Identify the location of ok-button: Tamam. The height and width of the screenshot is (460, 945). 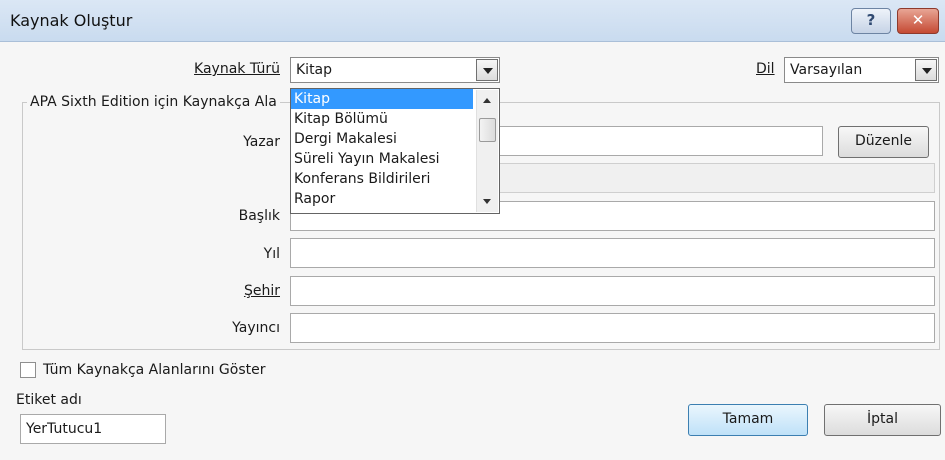
(748, 420).